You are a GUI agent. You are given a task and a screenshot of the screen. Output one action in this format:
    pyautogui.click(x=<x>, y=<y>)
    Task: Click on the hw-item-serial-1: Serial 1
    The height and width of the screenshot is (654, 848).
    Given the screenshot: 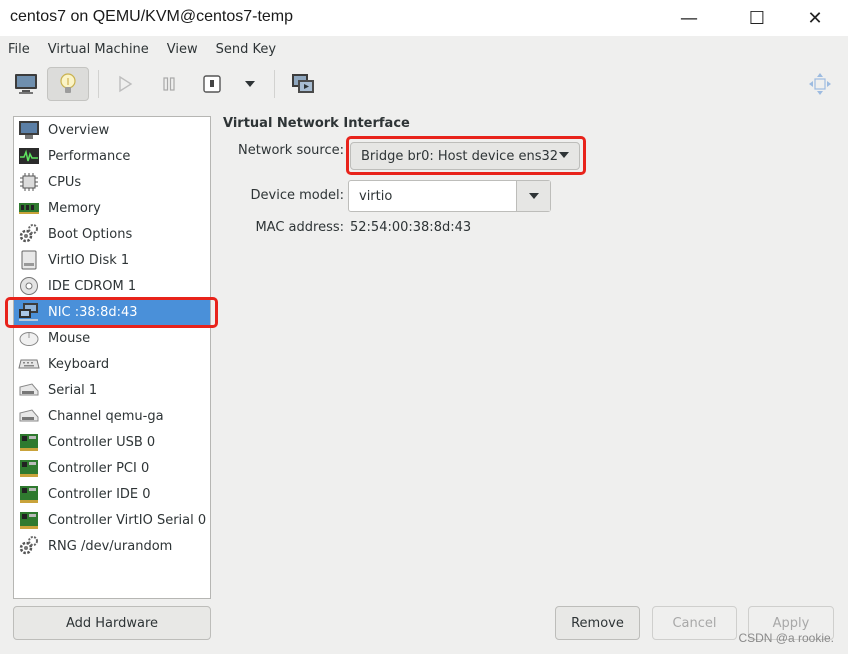 What is the action you would take?
    pyautogui.click(x=112, y=390)
    